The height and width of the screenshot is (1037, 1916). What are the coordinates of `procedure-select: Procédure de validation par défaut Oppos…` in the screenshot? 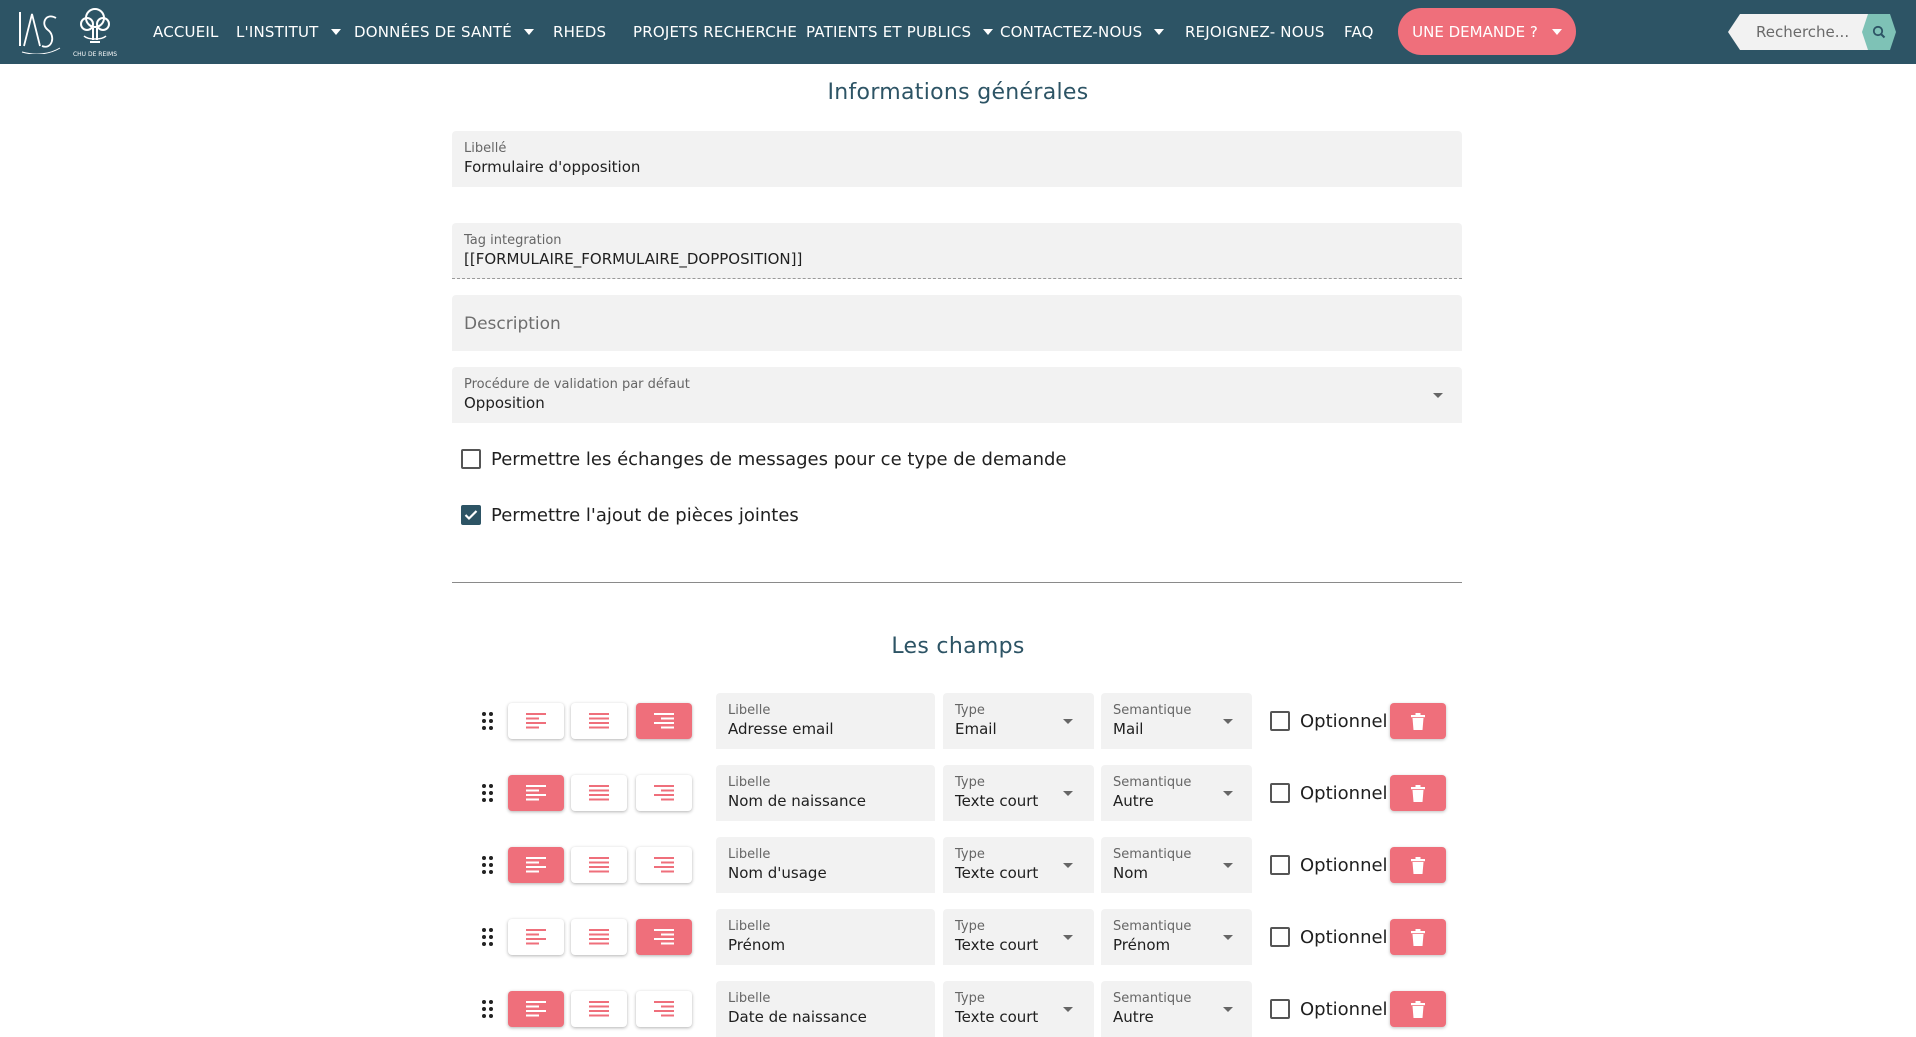 It's located at (957, 395).